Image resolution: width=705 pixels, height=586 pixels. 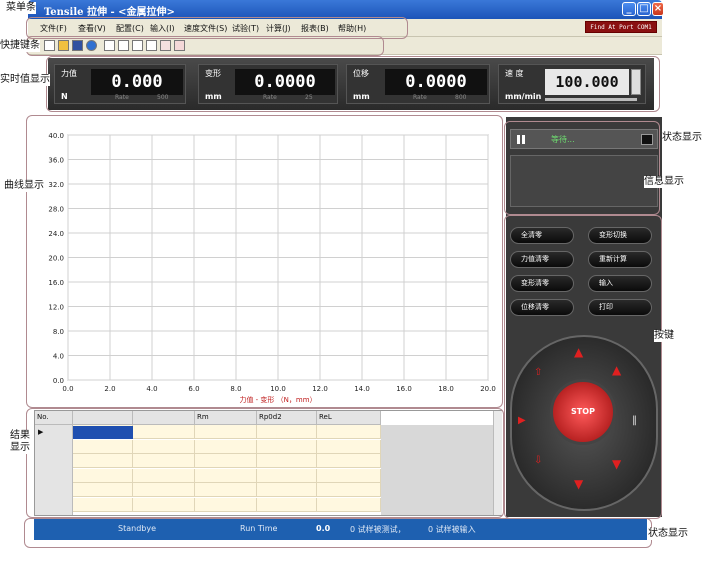 I want to click on help-icon, so click(x=91, y=45).